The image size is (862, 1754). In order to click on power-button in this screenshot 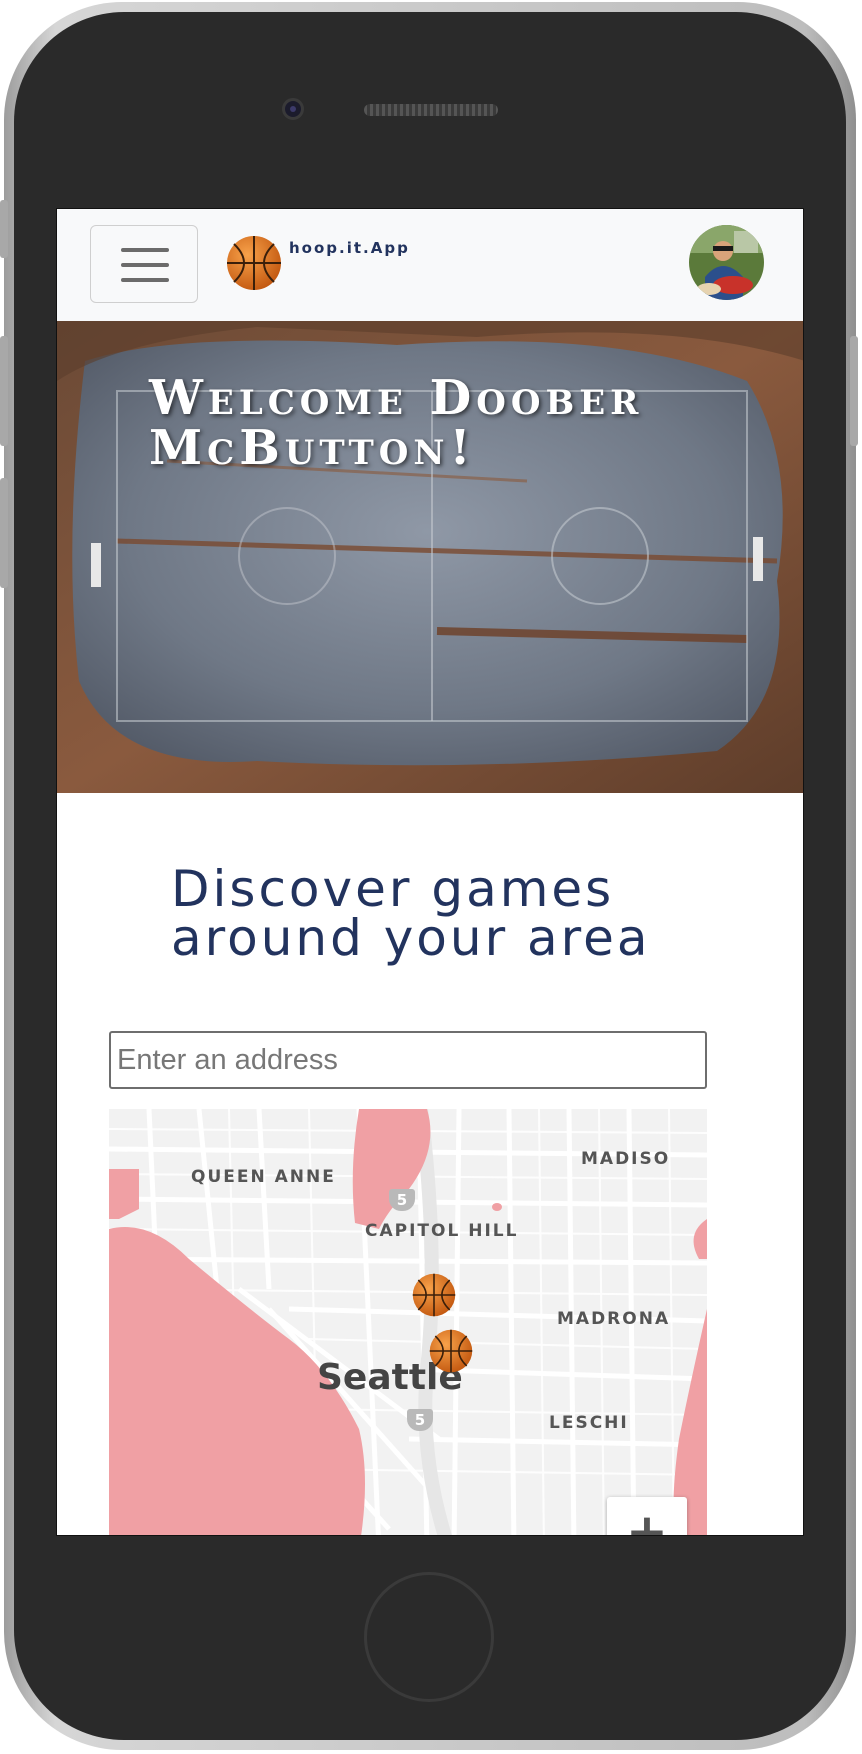, I will do `click(854, 391)`.